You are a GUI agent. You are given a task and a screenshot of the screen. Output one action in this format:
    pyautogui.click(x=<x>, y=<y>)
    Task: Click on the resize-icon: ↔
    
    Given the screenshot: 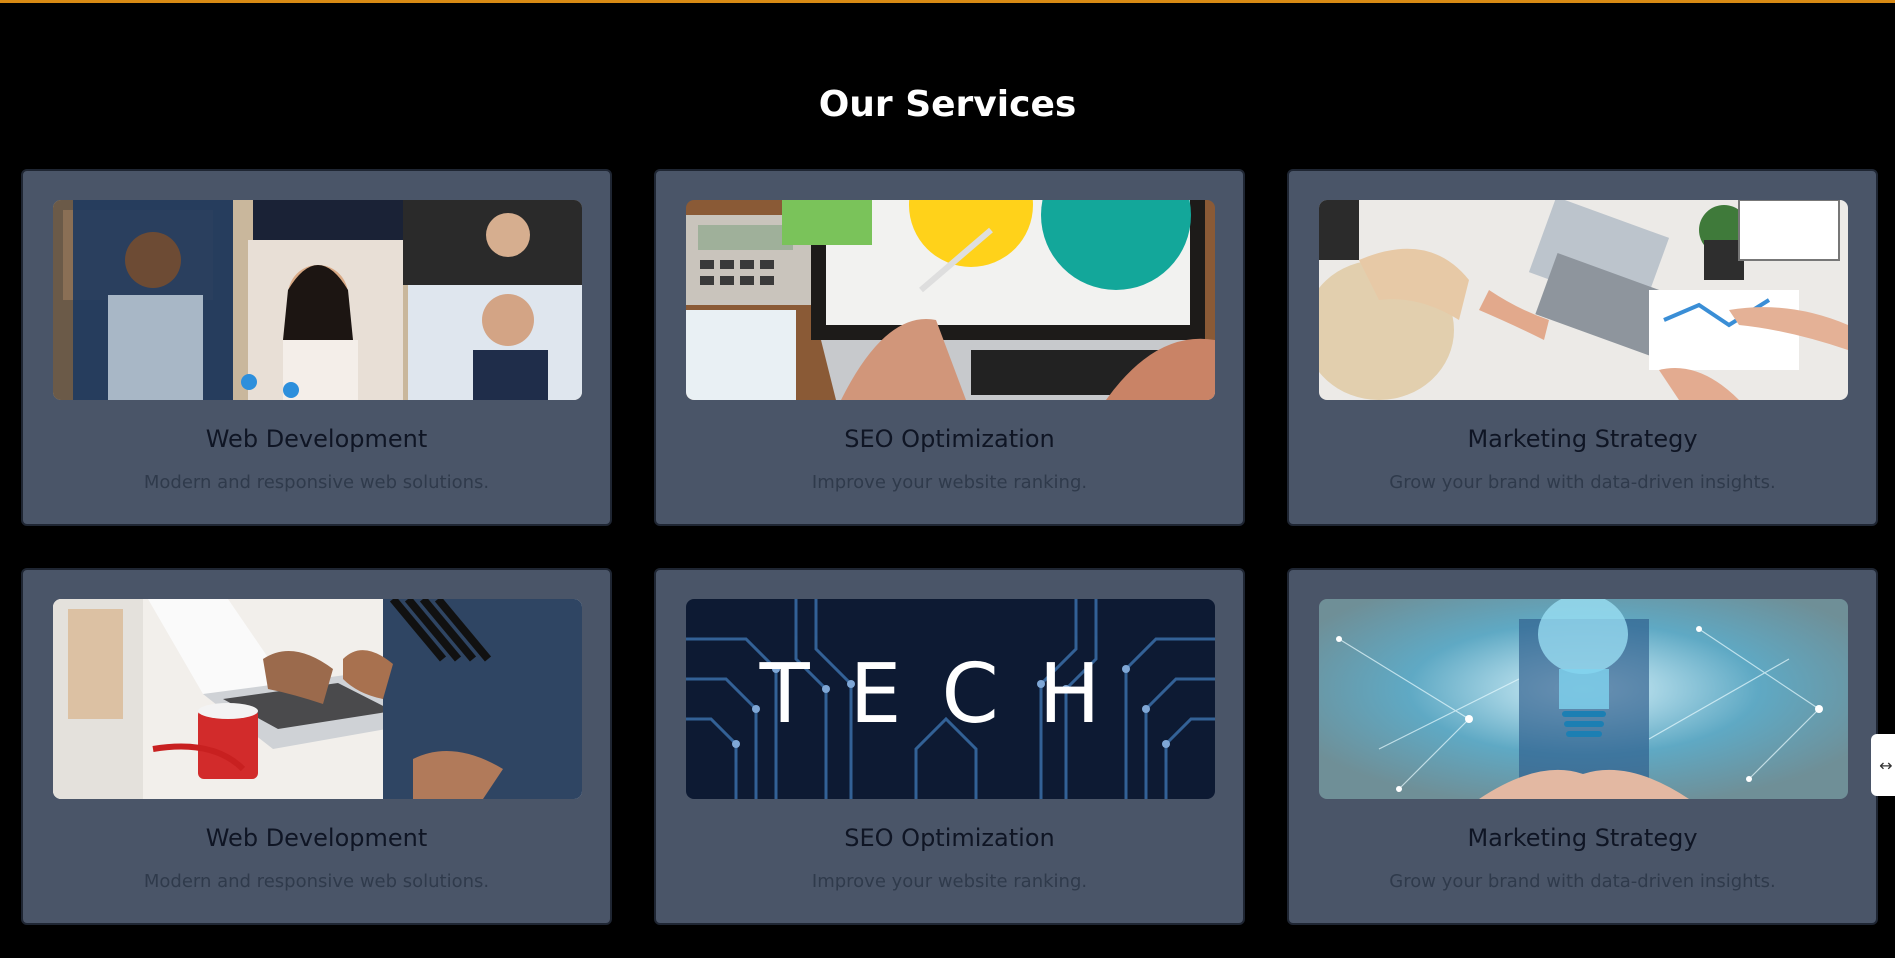 What is the action you would take?
    pyautogui.click(x=1883, y=765)
    